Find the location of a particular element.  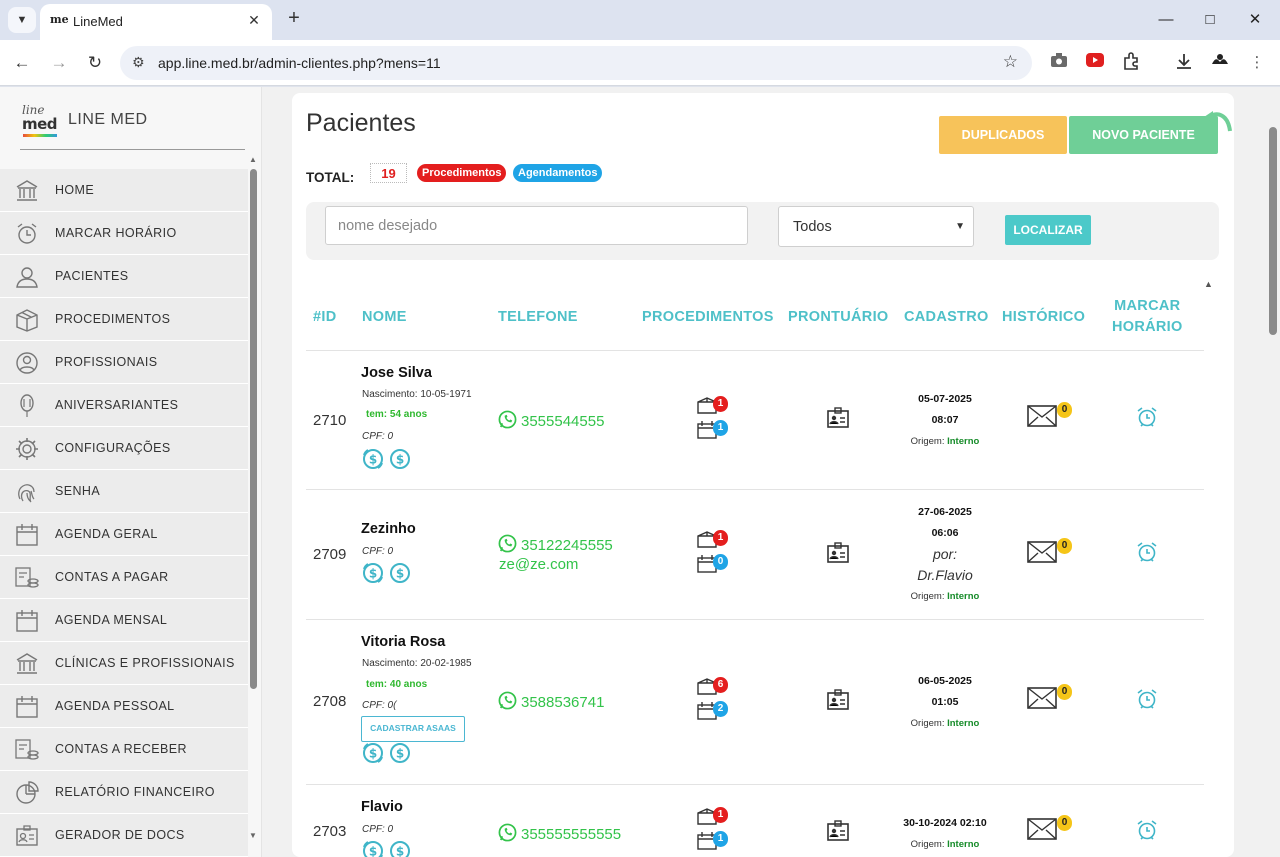

download-icon is located at coordinates (1184, 63).